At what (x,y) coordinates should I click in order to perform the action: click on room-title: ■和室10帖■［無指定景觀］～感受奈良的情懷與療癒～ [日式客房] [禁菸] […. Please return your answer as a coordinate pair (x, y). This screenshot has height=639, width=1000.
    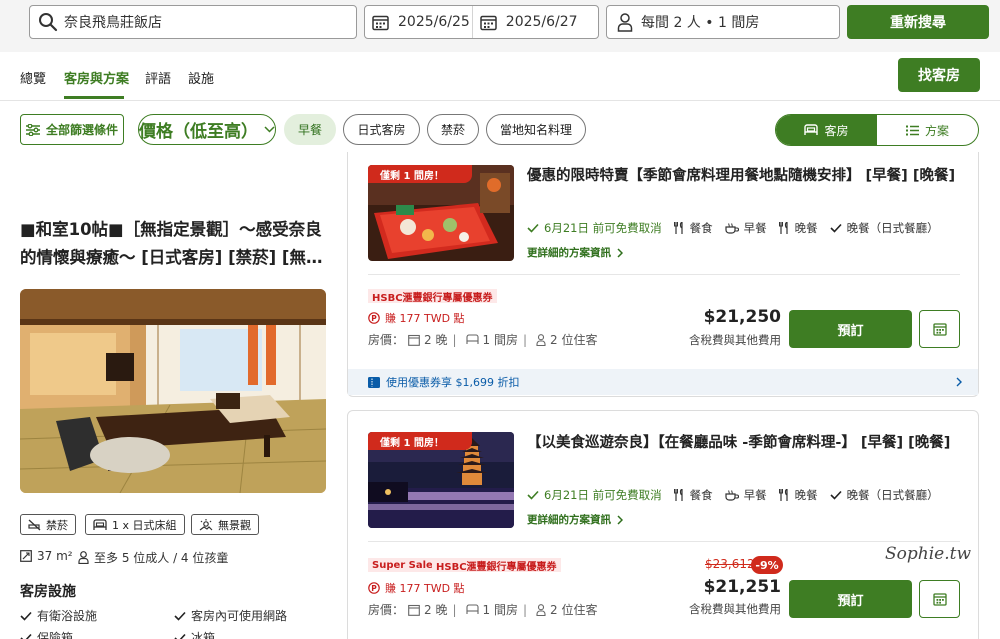
    Looking at the image, I should click on (171, 243).